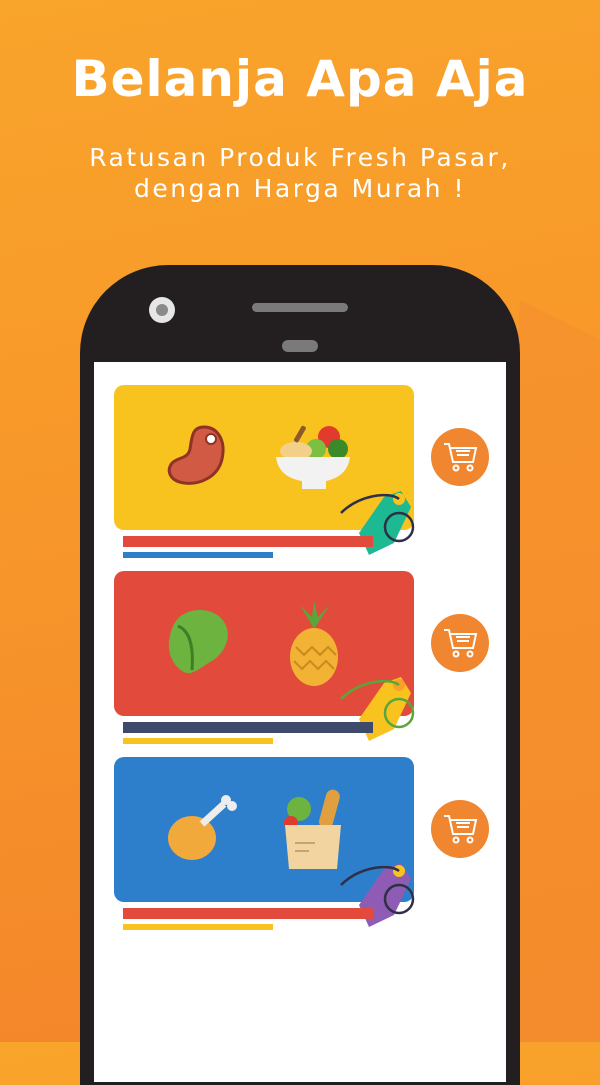  I want to click on meat-icon, so click(196, 455).